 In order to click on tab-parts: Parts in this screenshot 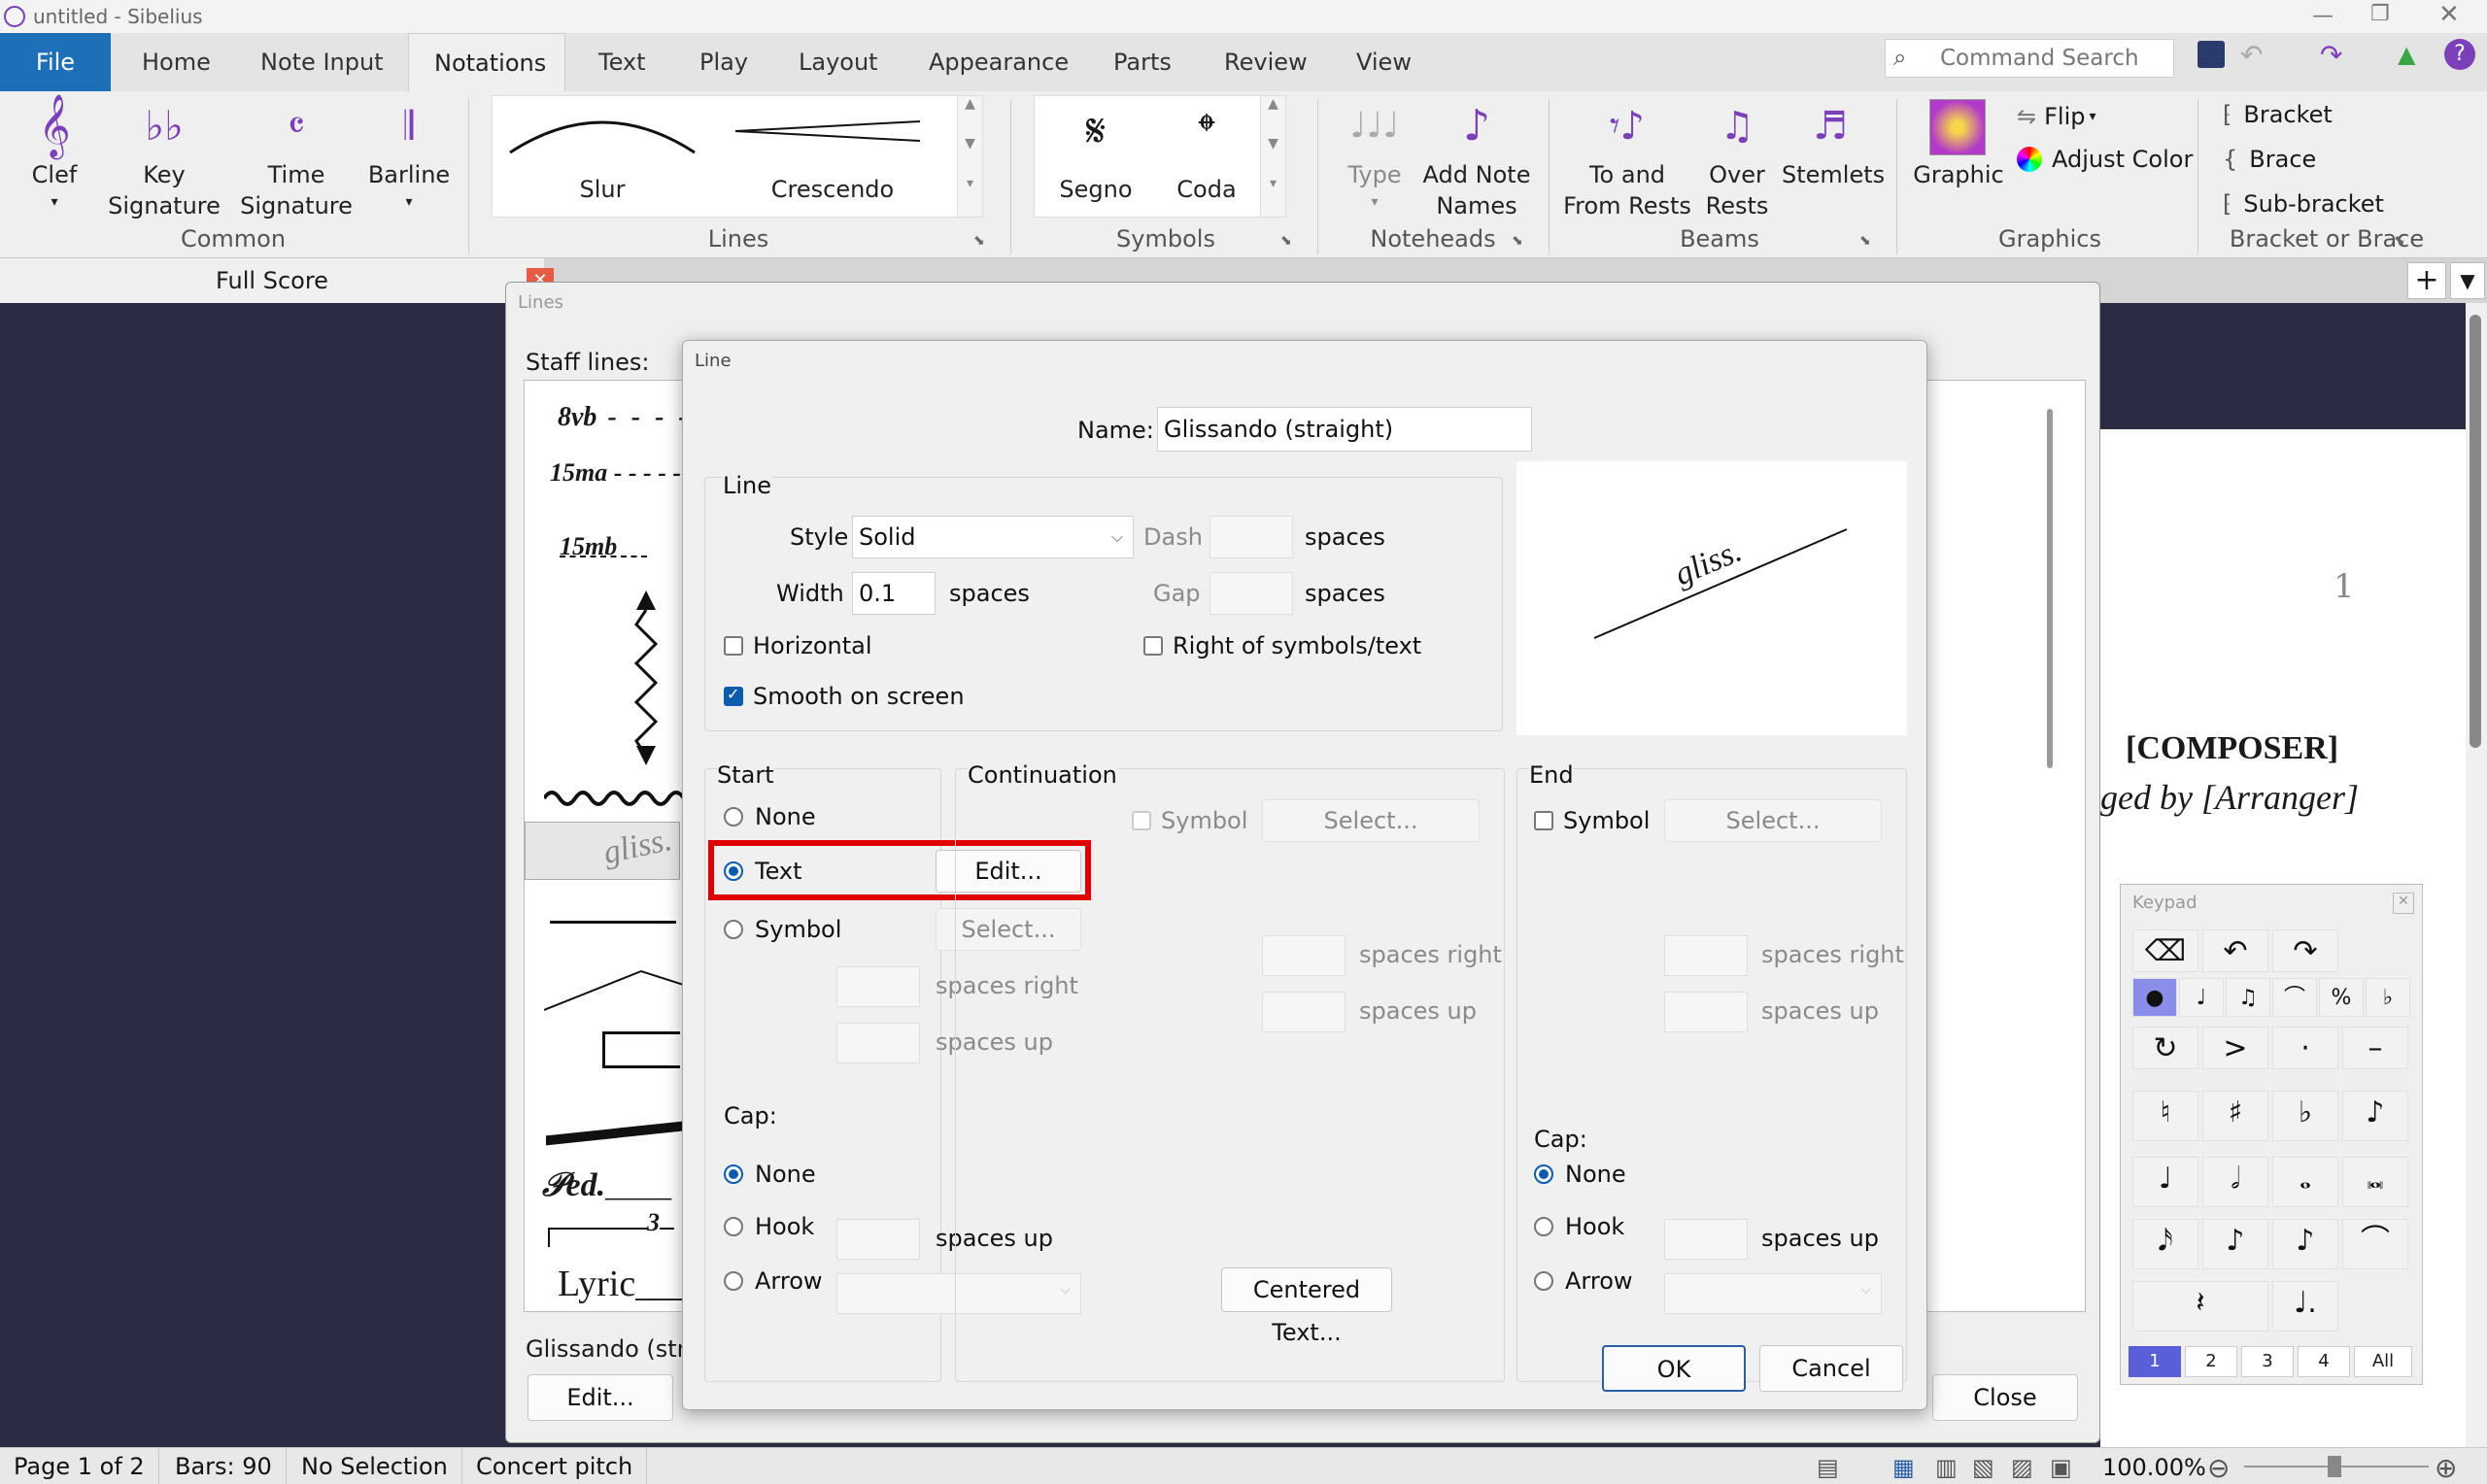, I will do `click(1142, 62)`.